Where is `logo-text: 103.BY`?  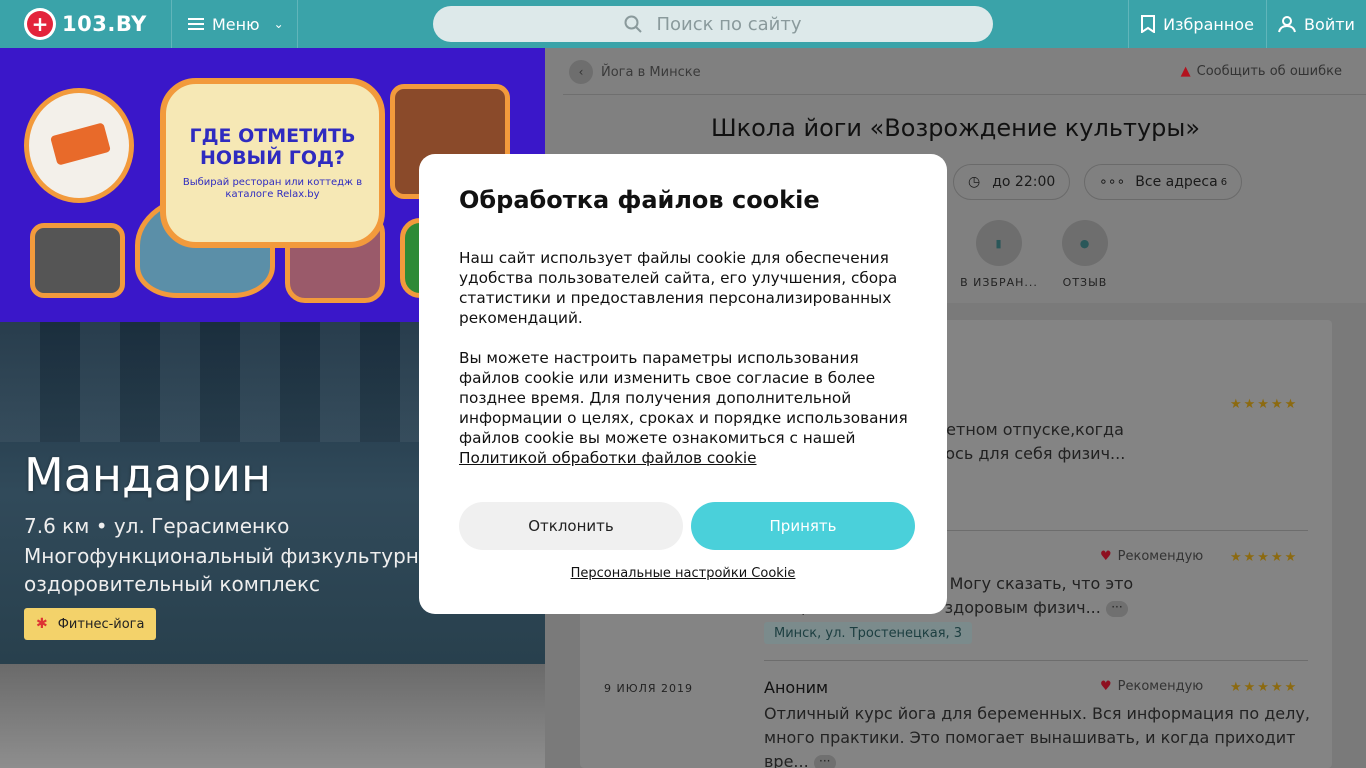
logo-text: 103.BY is located at coordinates (104, 24).